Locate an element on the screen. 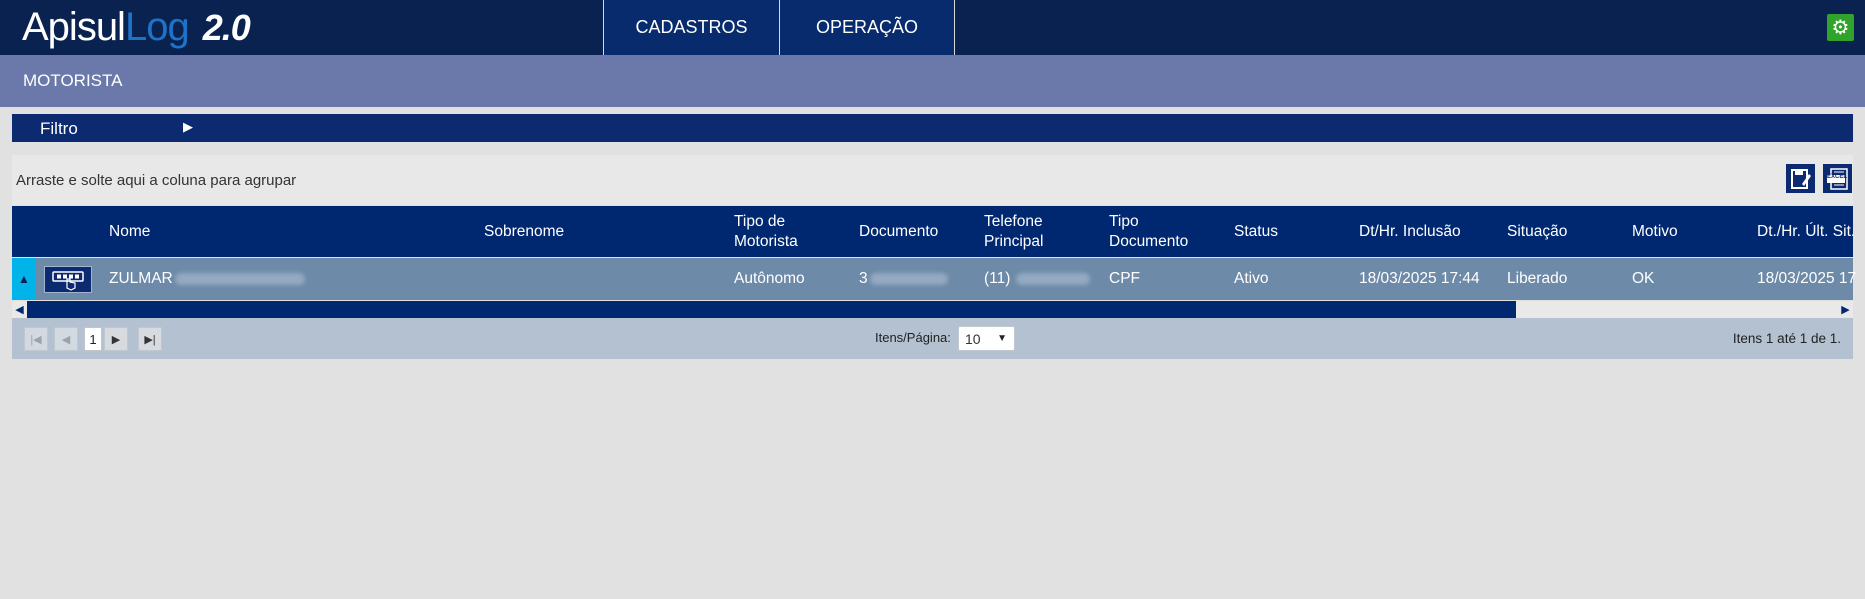 Image resolution: width=1865 pixels, height=599 pixels. expand-row-icon: ▲ is located at coordinates (24, 279).